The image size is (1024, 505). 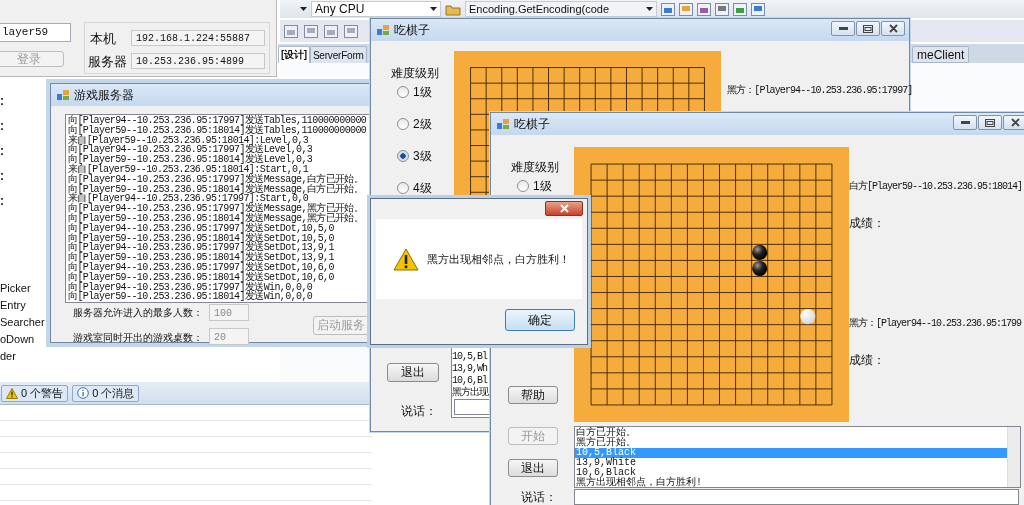 What do you see at coordinates (791, 433) in the screenshot?
I see `move-line: 白方已开始。` at bounding box center [791, 433].